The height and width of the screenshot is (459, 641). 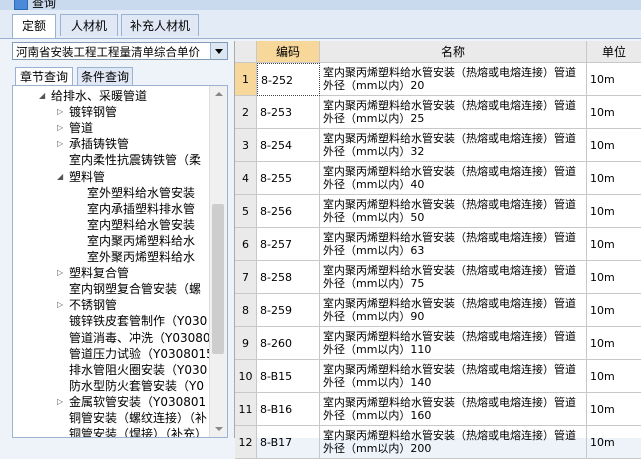 What do you see at coordinates (141, 193) in the screenshot?
I see `tree-item: 室外塑料给水管安装` at bounding box center [141, 193].